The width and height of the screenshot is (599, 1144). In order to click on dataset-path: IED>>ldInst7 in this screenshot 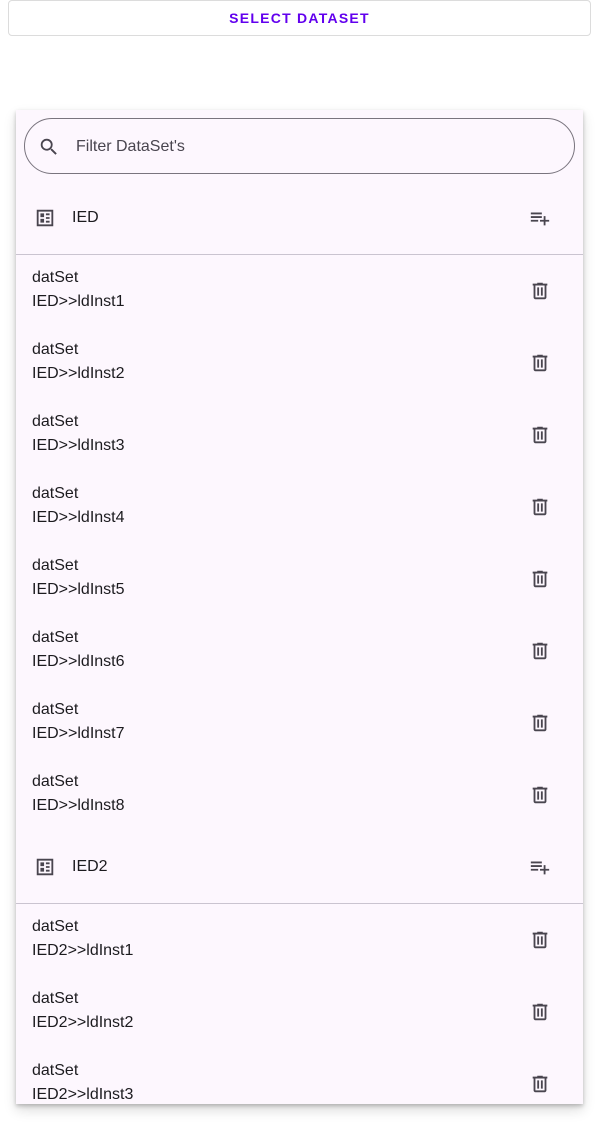, I will do `click(78, 733)`.